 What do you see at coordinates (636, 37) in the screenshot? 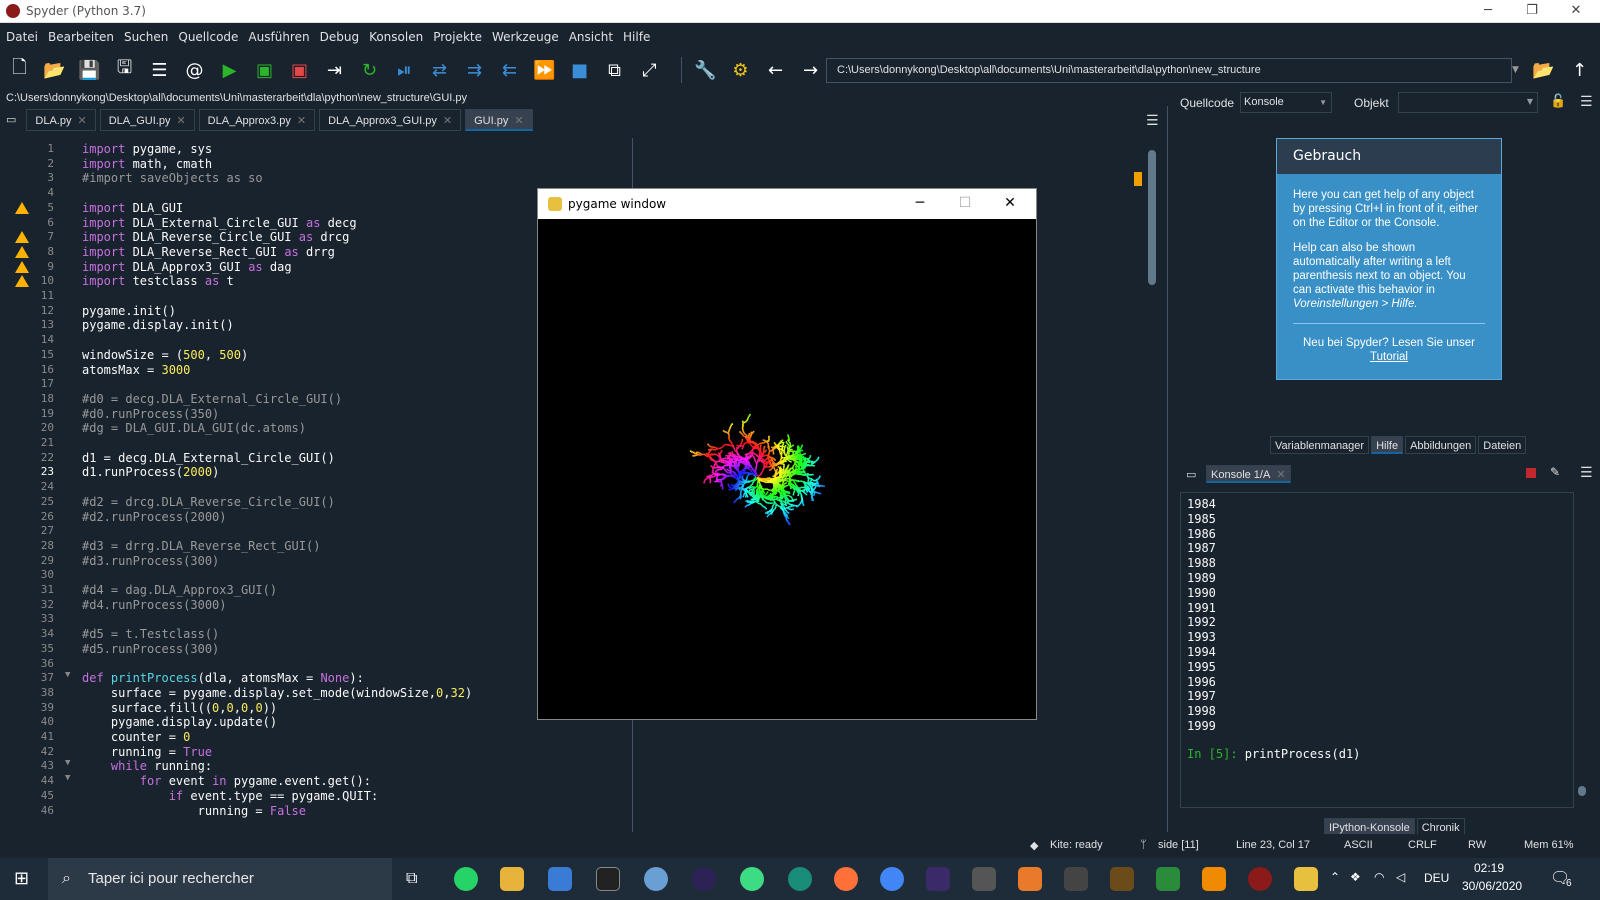
I see `menu-hilfe: Hilfe` at bounding box center [636, 37].